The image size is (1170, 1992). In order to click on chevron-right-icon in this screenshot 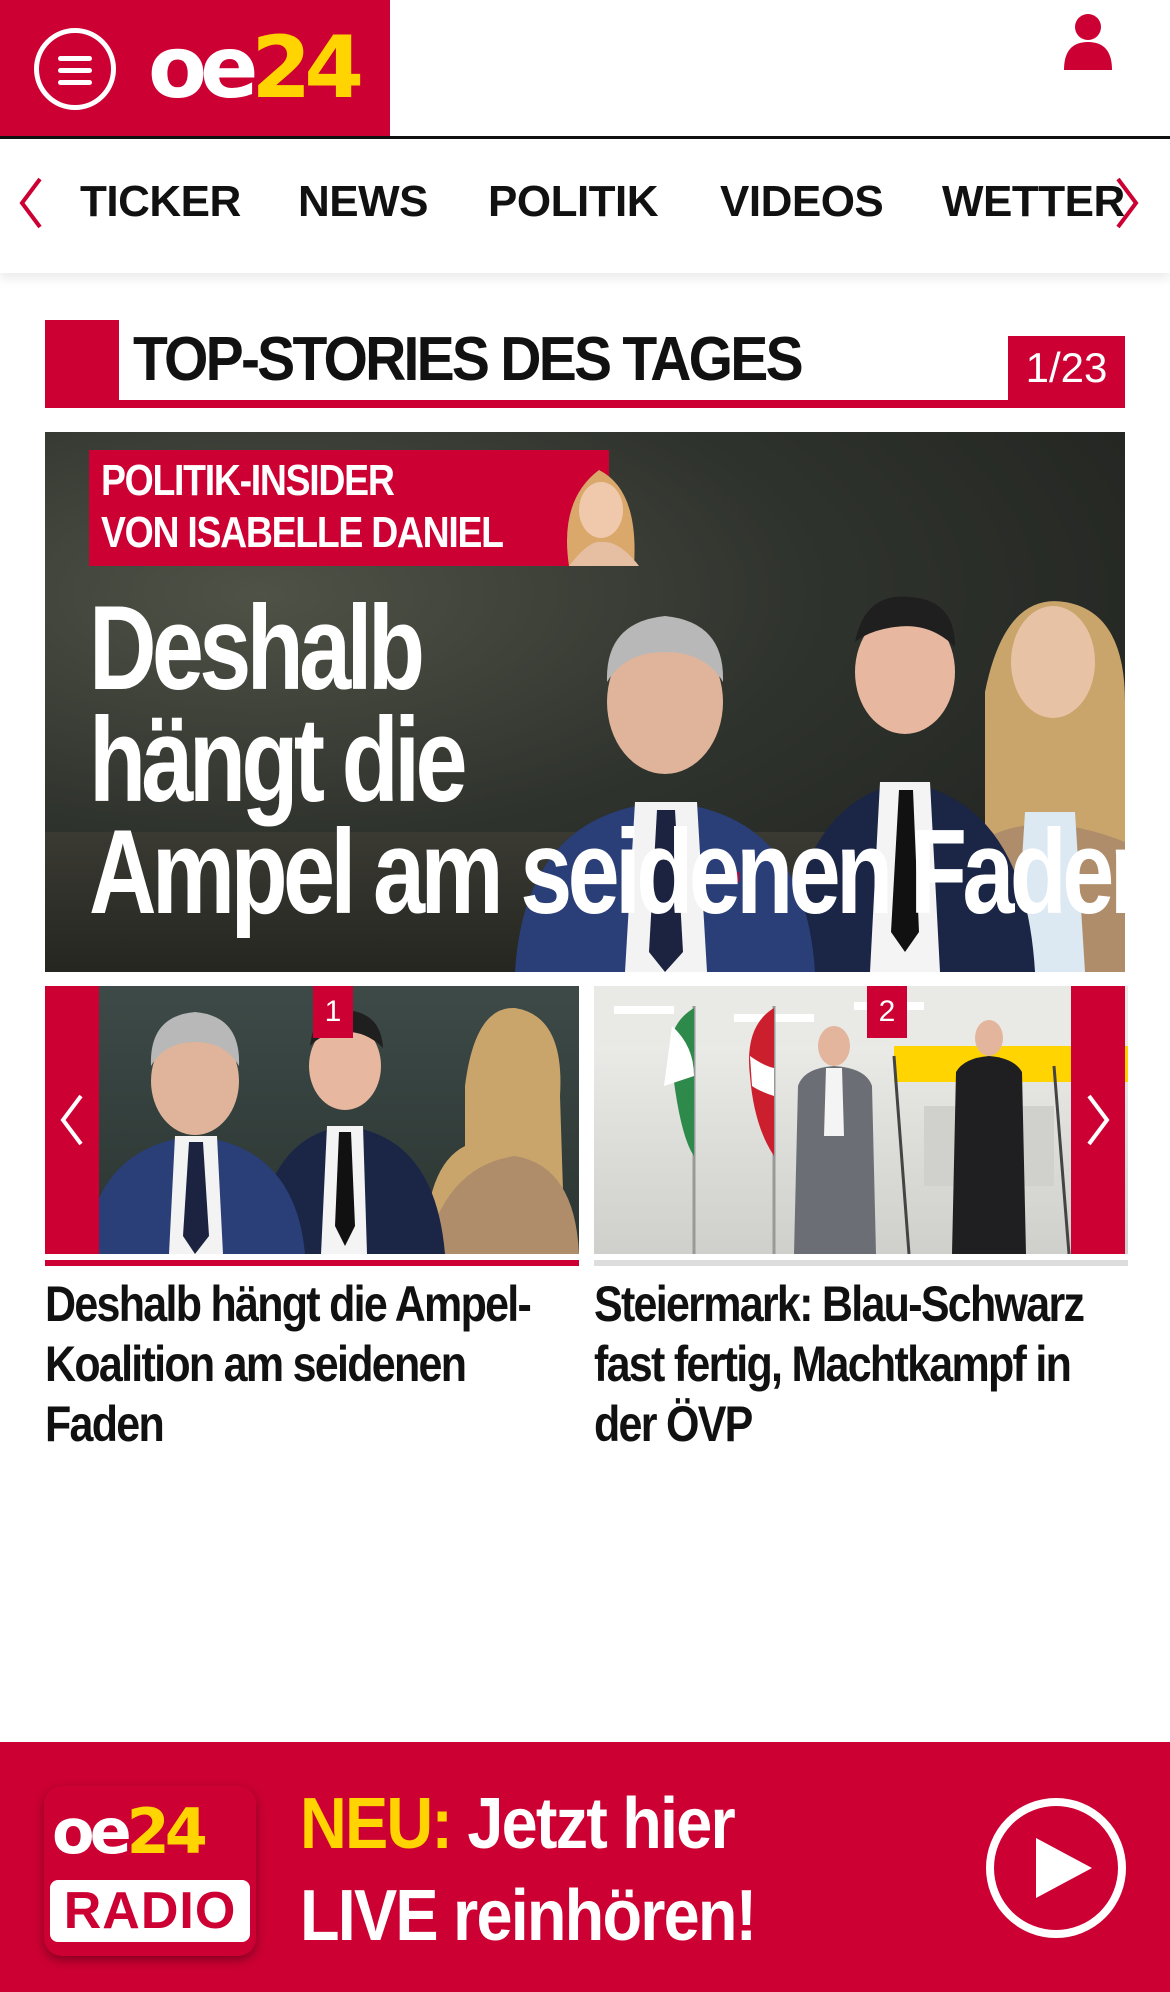, I will do `click(1098, 1120)`.